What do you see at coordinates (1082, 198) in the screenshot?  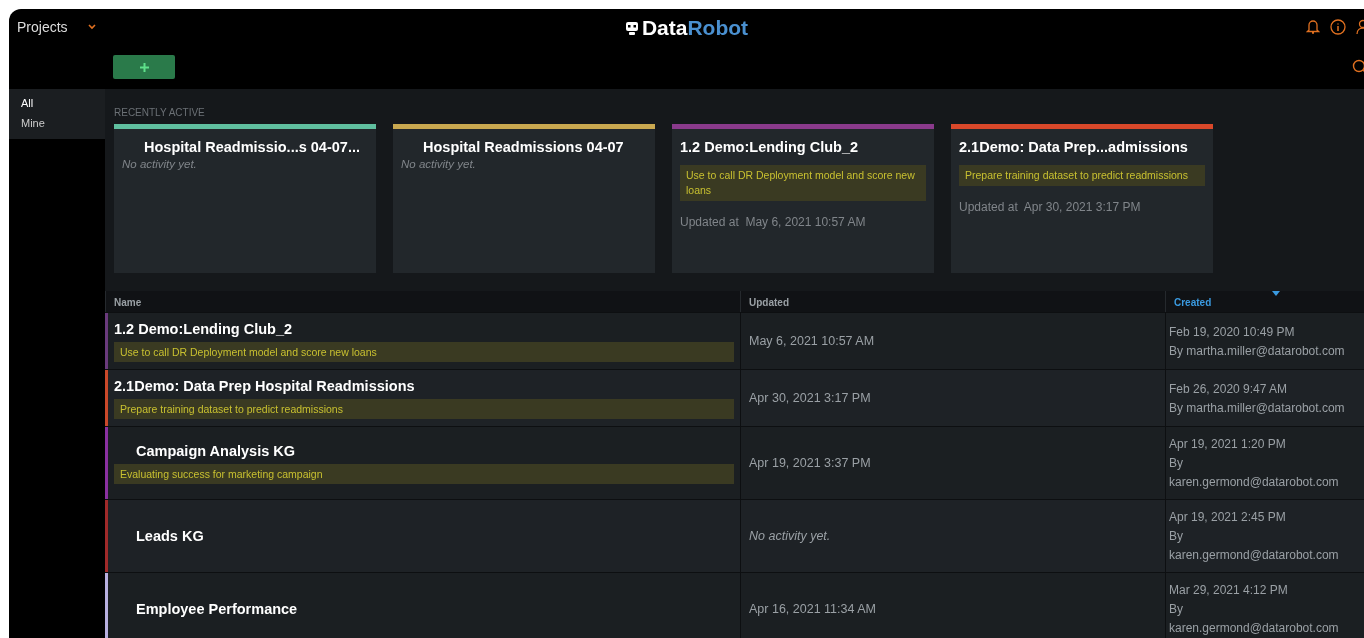 I see `project-card: 2.1Demo: Data Prep...admissions Prepare training dataset to predict readmissions Updated at Apr 30, 2021 3:17 PM` at bounding box center [1082, 198].